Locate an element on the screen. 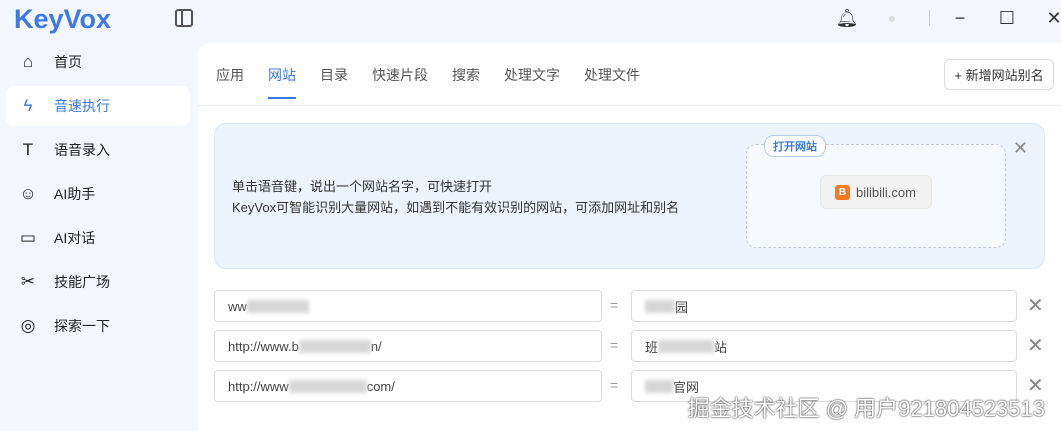 This screenshot has width=1061, height=431. maximize-button: ☐ is located at coordinates (1007, 18).